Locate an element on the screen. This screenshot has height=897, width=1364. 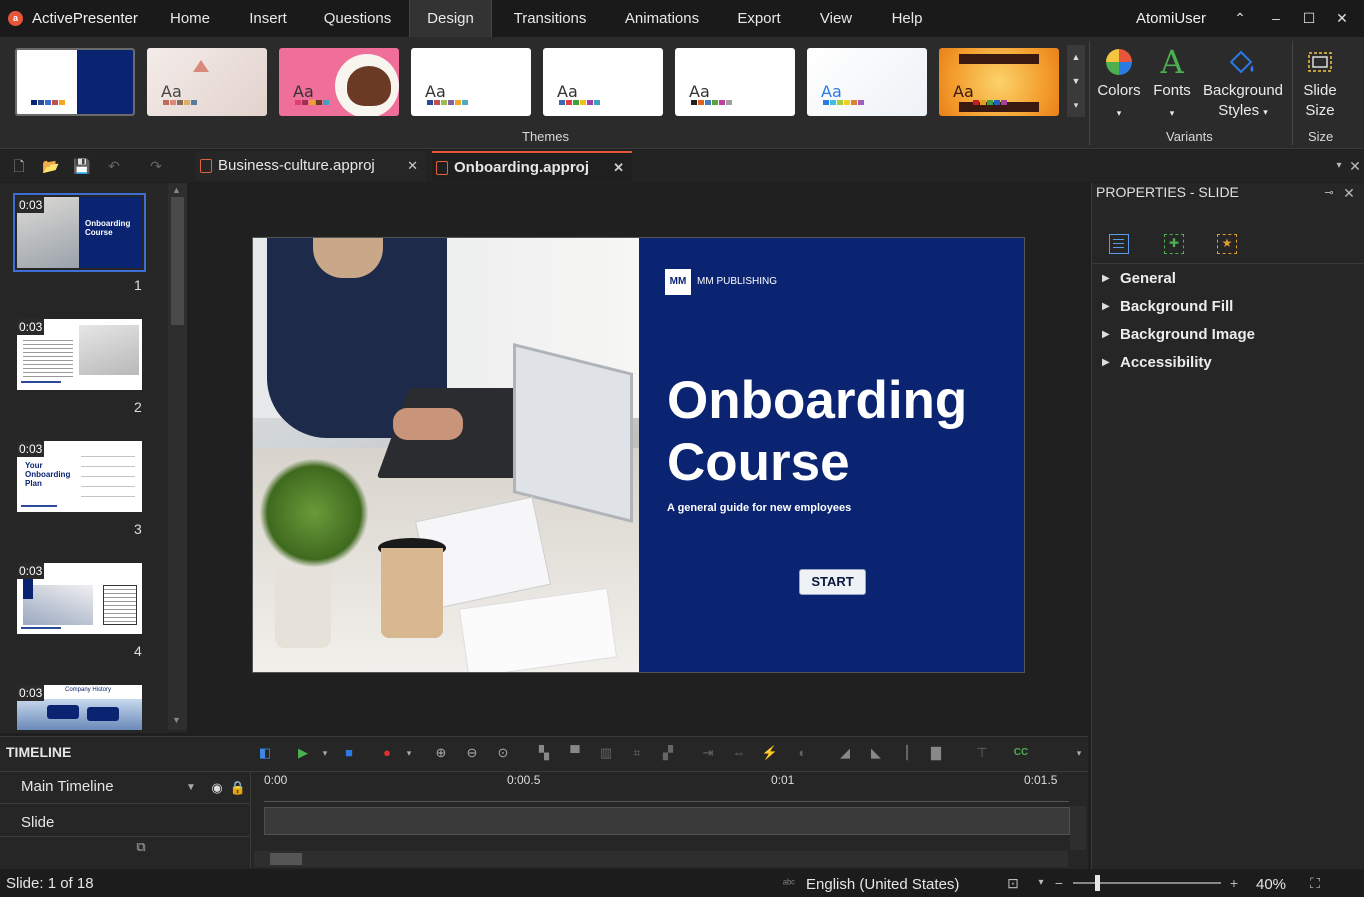
crop-icon: ⌗ is located at coordinates (637, 753).